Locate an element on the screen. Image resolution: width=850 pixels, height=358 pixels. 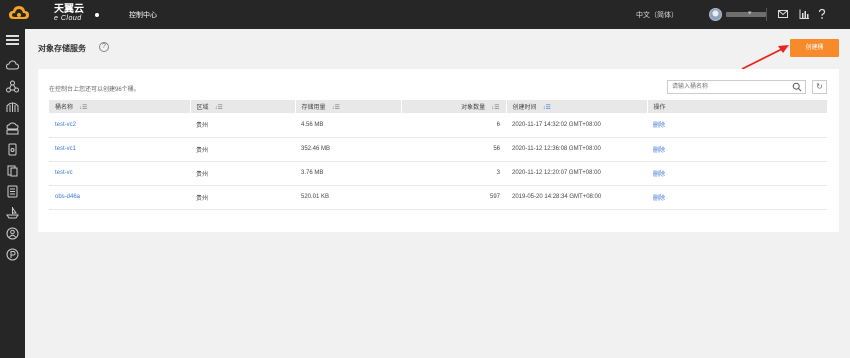
mail-icon is located at coordinates (783, 14).